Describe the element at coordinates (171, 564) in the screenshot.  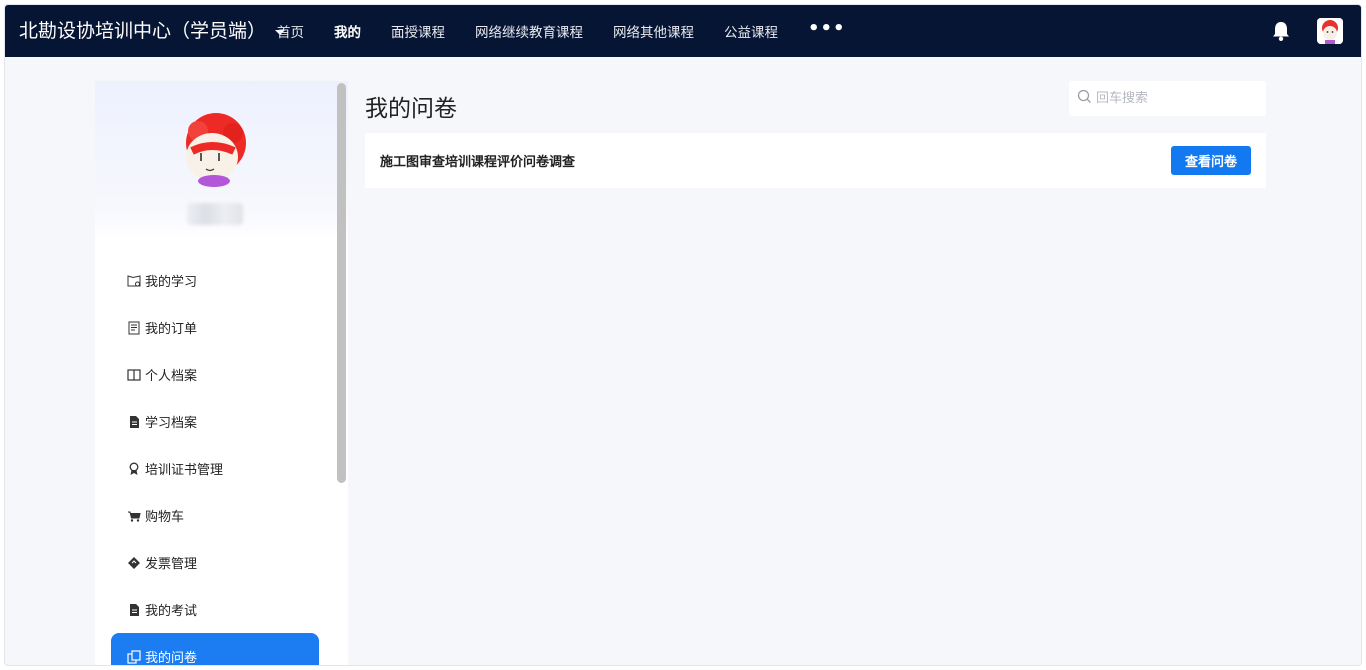
I see `sidebar-item-label: 发票管理` at that location.